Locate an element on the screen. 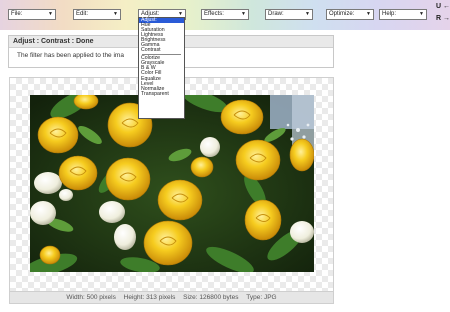 This screenshot has height=312, width=450. effects-menu-label: Effects: is located at coordinates (214, 14).